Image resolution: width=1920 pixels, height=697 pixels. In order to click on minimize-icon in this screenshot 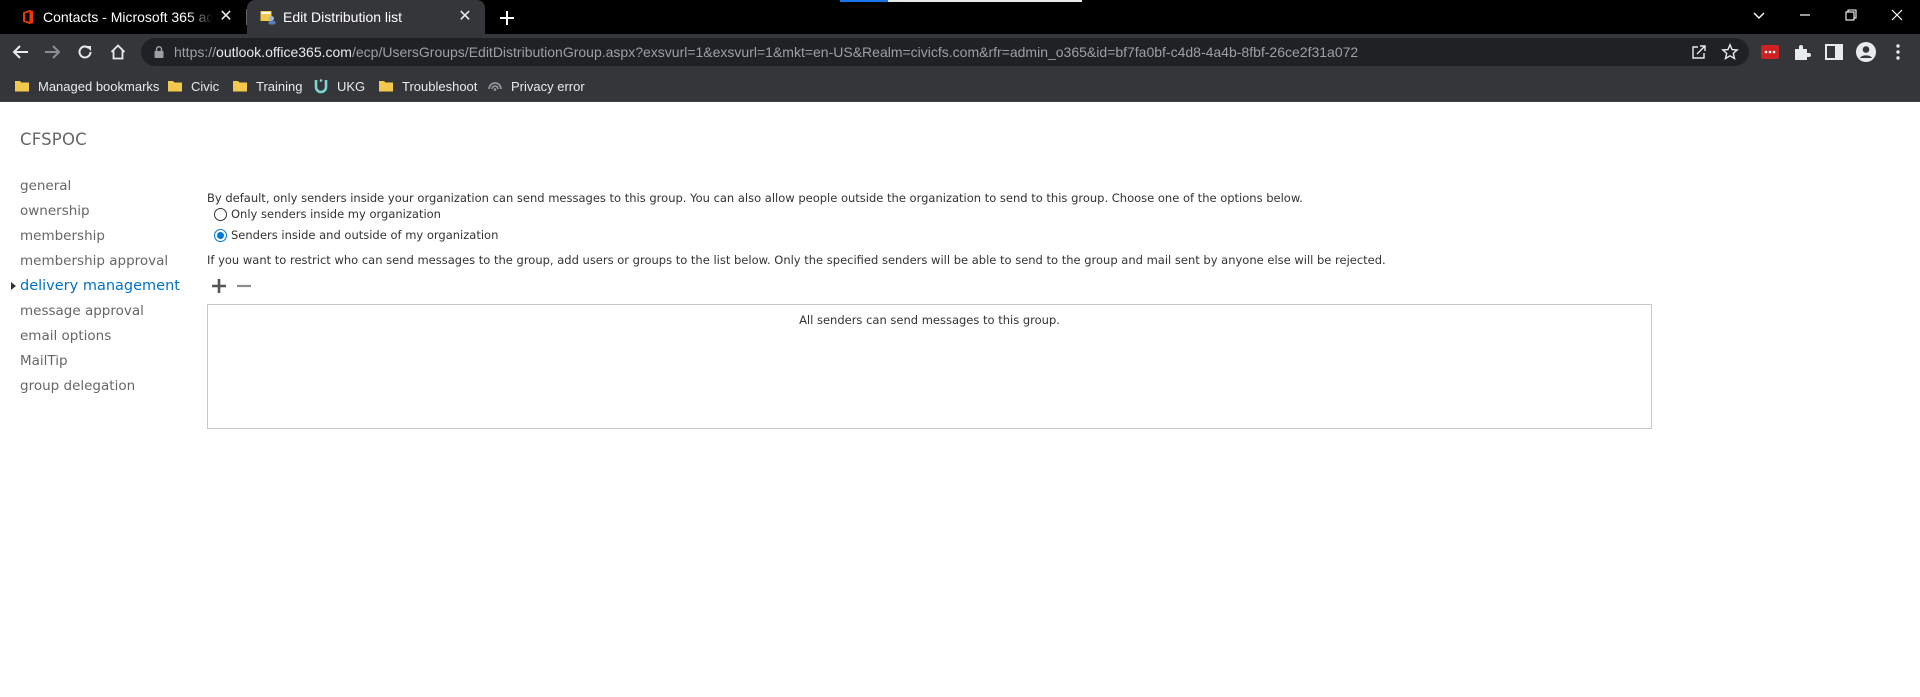, I will do `click(1805, 15)`.